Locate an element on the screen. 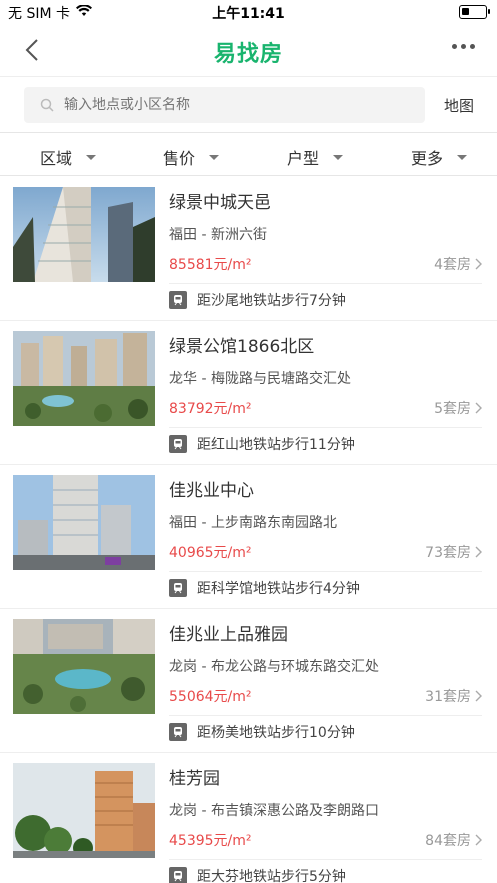 This screenshot has width=497, height=883. filter-label: 售价 is located at coordinates (179, 158).